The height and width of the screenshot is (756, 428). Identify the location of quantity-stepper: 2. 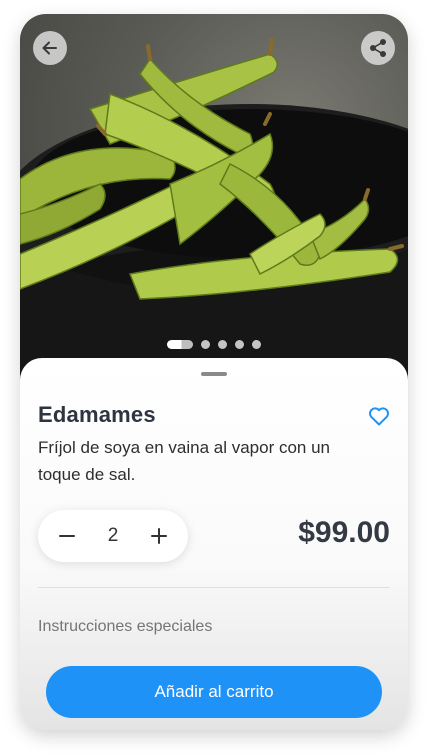
(113, 536).